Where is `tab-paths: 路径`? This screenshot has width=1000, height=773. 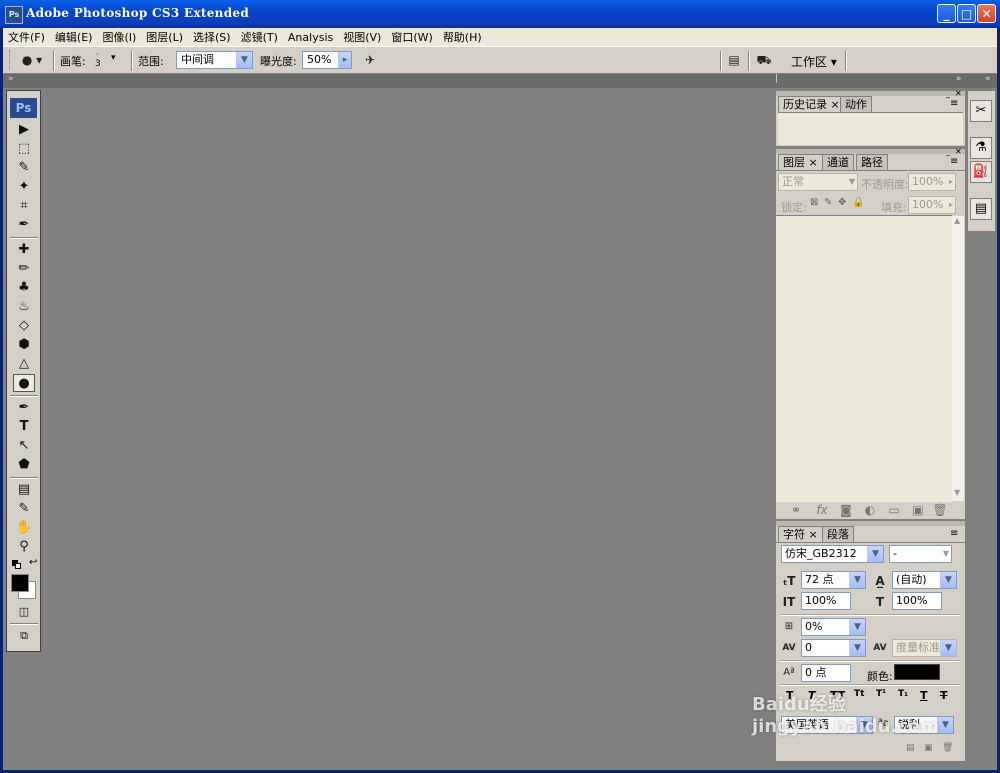
tab-paths: 路径 is located at coordinates (872, 162).